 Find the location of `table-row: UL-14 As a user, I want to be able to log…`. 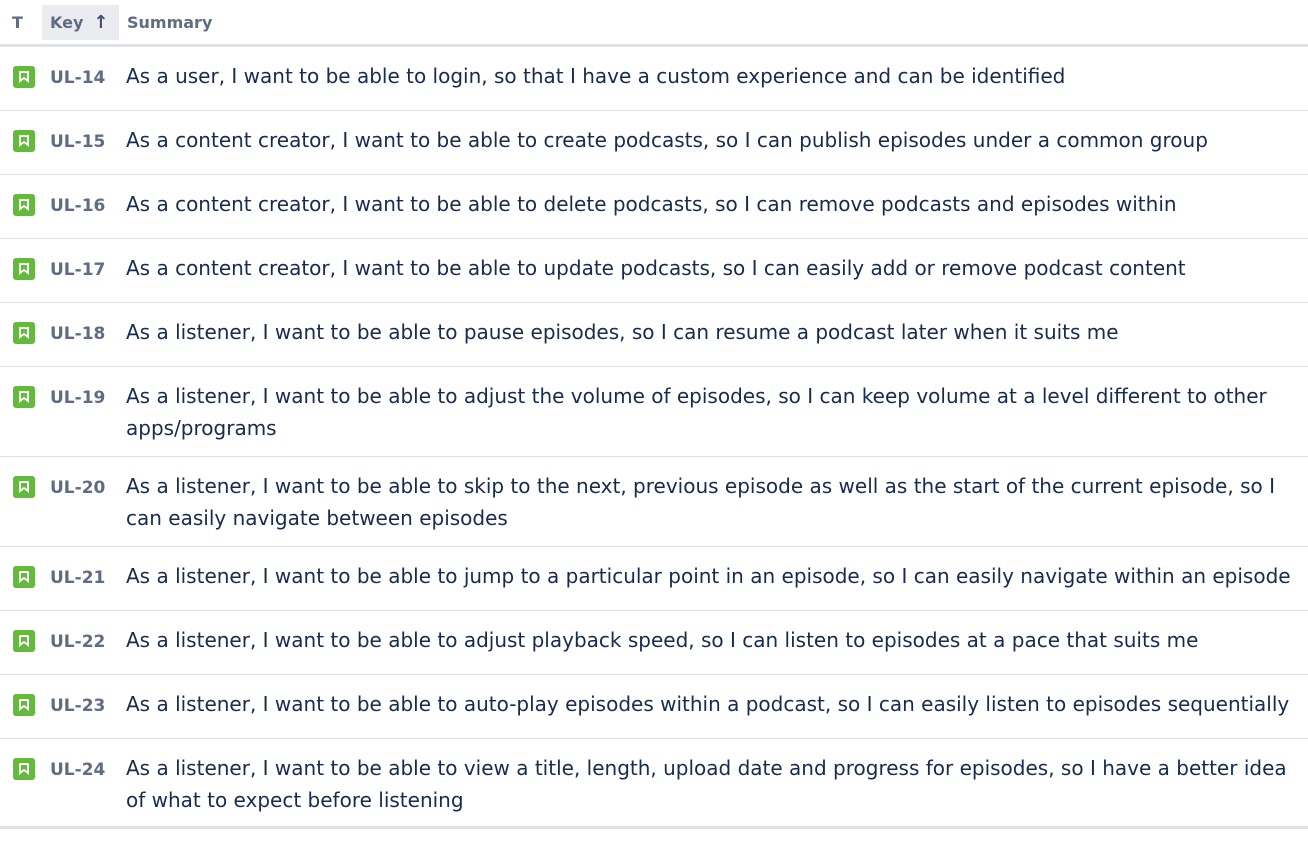

table-row: UL-14 As a user, I want to be able to log… is located at coordinates (654, 79).